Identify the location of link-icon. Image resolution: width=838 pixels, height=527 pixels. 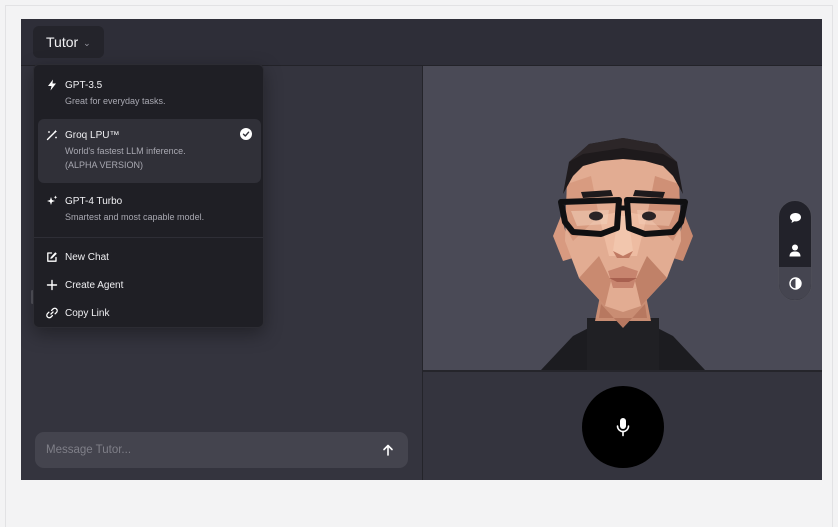
(52, 313).